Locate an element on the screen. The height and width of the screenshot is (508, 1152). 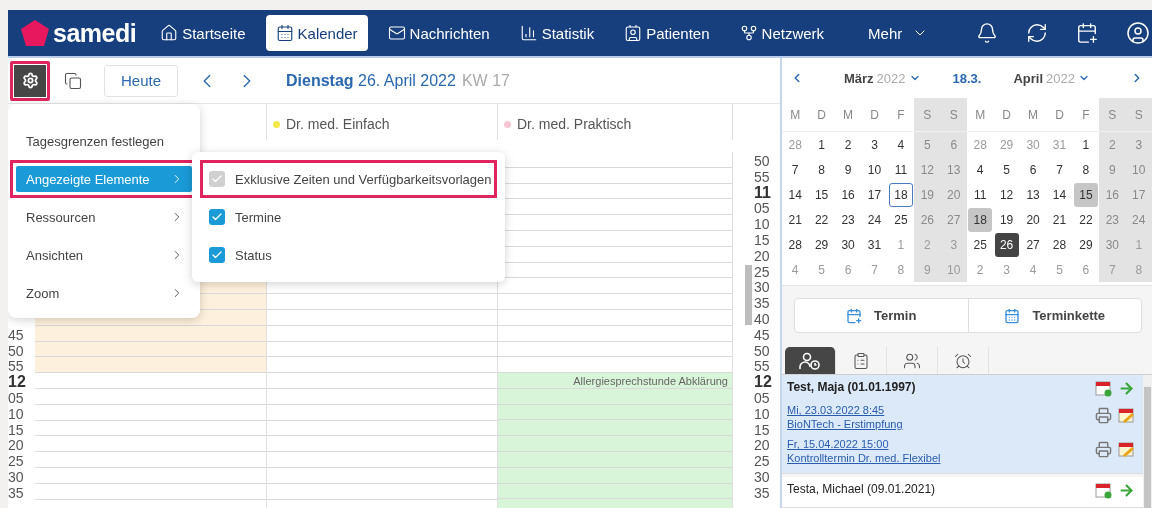
calendar-day: 24 is located at coordinates (874, 219).